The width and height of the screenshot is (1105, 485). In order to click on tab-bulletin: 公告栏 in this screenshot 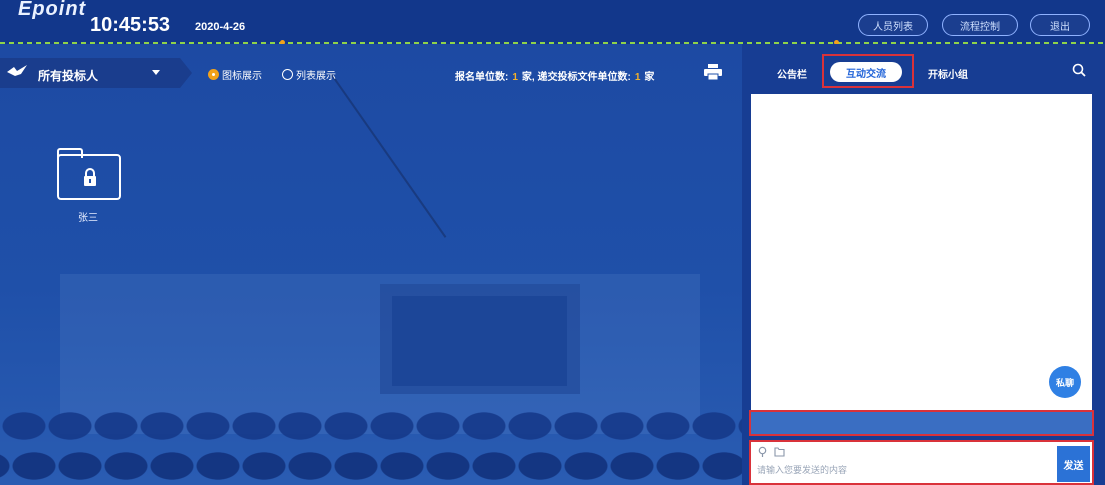, I will do `click(792, 73)`.